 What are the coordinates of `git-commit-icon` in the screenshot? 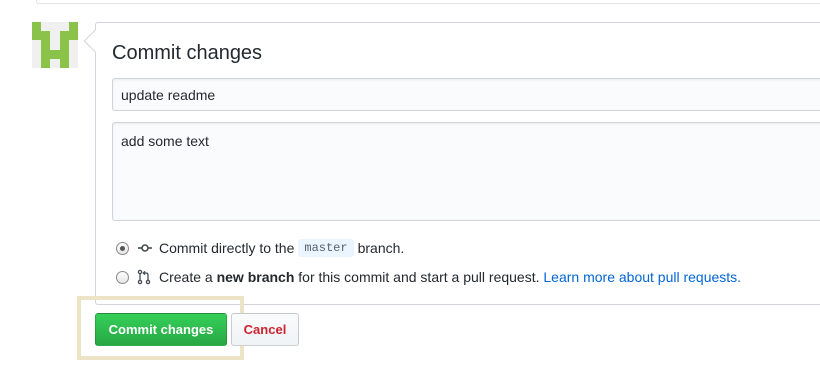 It's located at (145, 248).